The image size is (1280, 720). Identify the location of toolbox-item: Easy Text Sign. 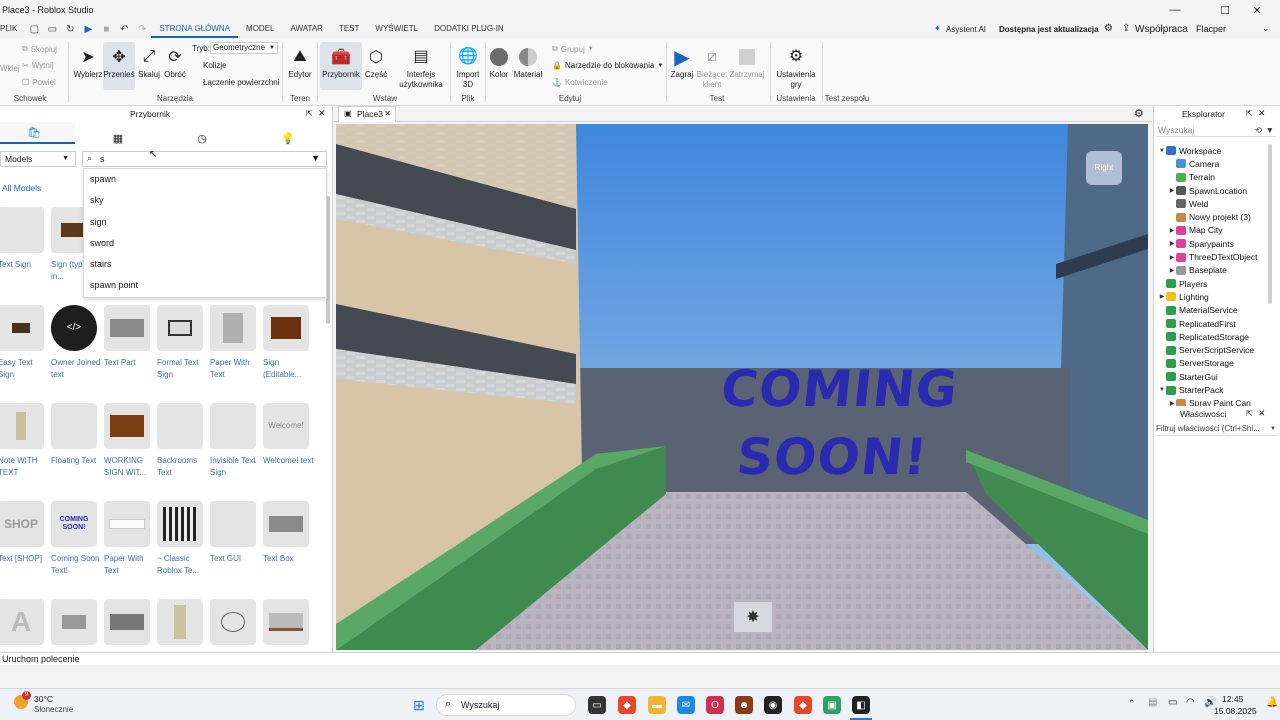
(25, 343).